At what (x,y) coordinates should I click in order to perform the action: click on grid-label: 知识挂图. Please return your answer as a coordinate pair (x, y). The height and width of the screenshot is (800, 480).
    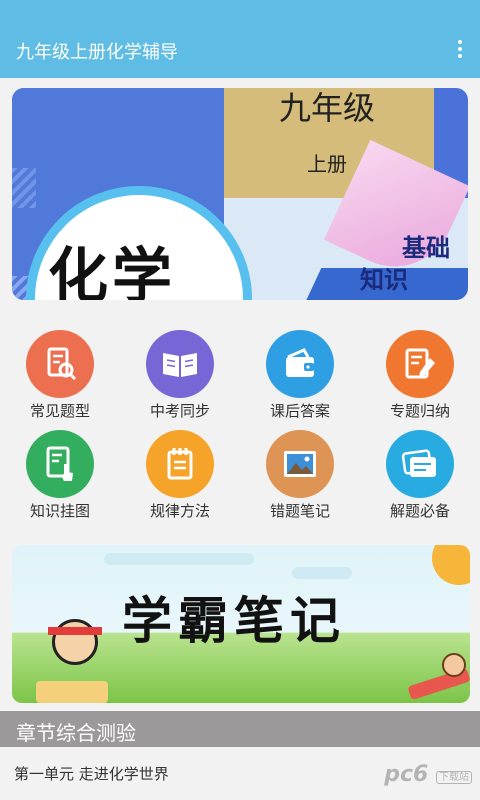
    Looking at the image, I should click on (59, 511).